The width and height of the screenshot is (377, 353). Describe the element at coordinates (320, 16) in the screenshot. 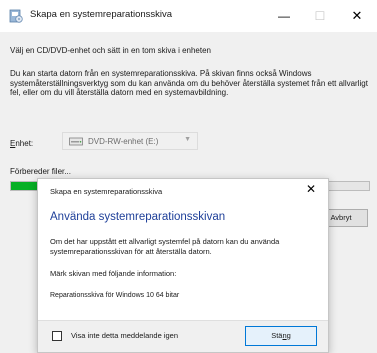

I see `maximize-button: ☐` at that location.